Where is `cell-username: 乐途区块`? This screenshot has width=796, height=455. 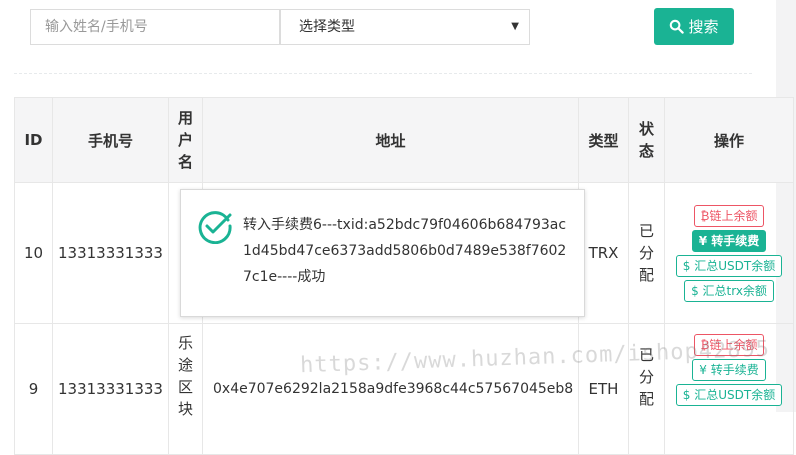
cell-username: 乐途区块 is located at coordinates (185, 376).